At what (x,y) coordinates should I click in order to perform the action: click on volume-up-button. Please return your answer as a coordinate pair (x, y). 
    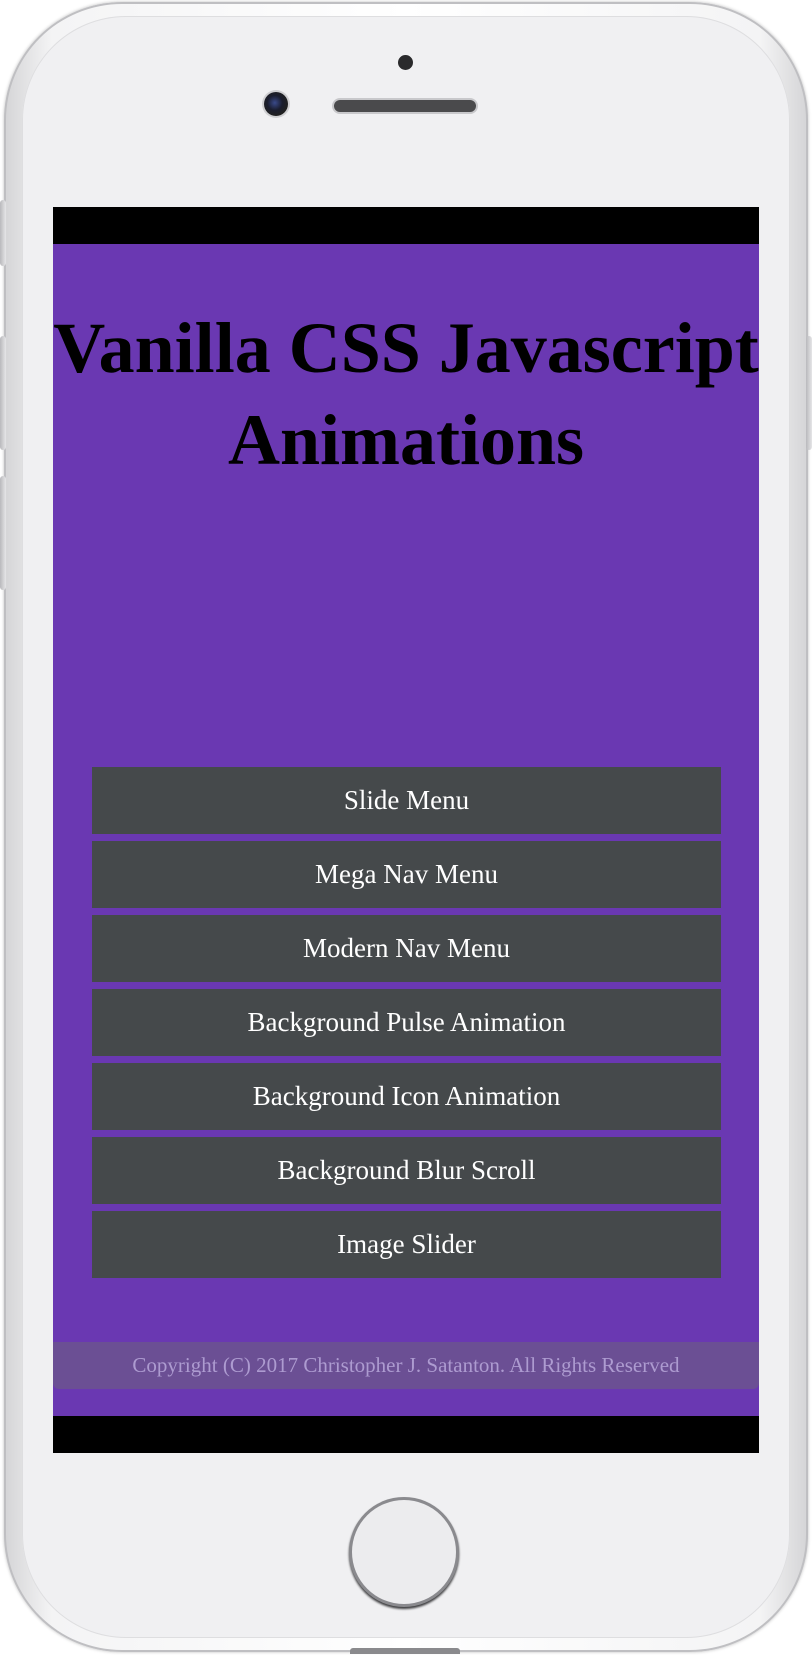
    Looking at the image, I should click on (3, 393).